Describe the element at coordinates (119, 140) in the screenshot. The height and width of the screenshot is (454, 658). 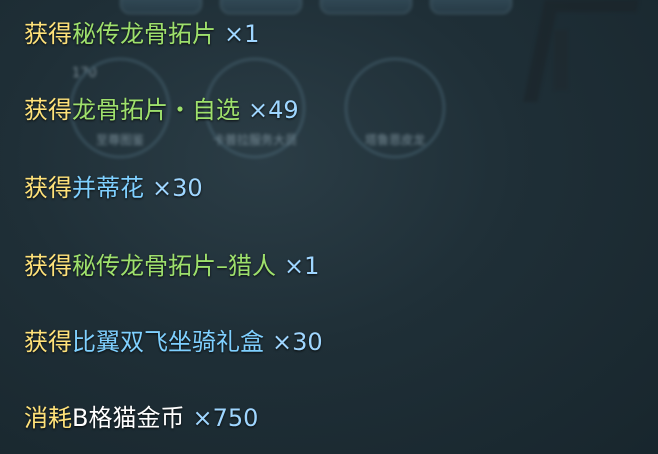
I see `slot-caption: 至尊图鉴` at that location.